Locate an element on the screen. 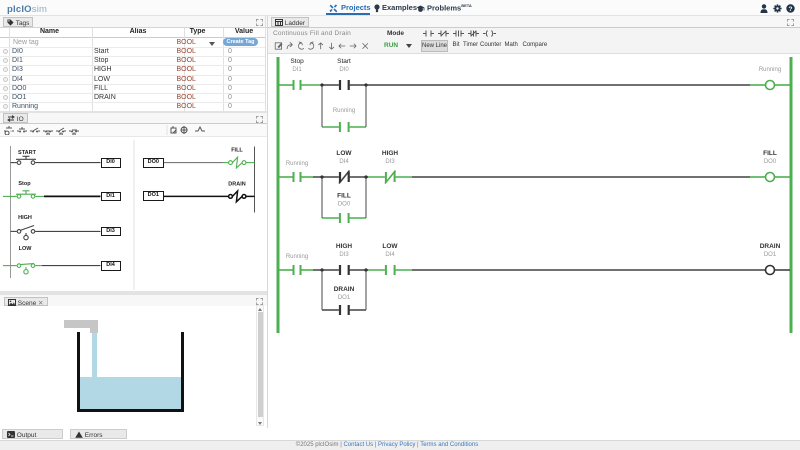 This screenshot has width=800, height=450. svg-text: START is located at coordinates (27, 153).